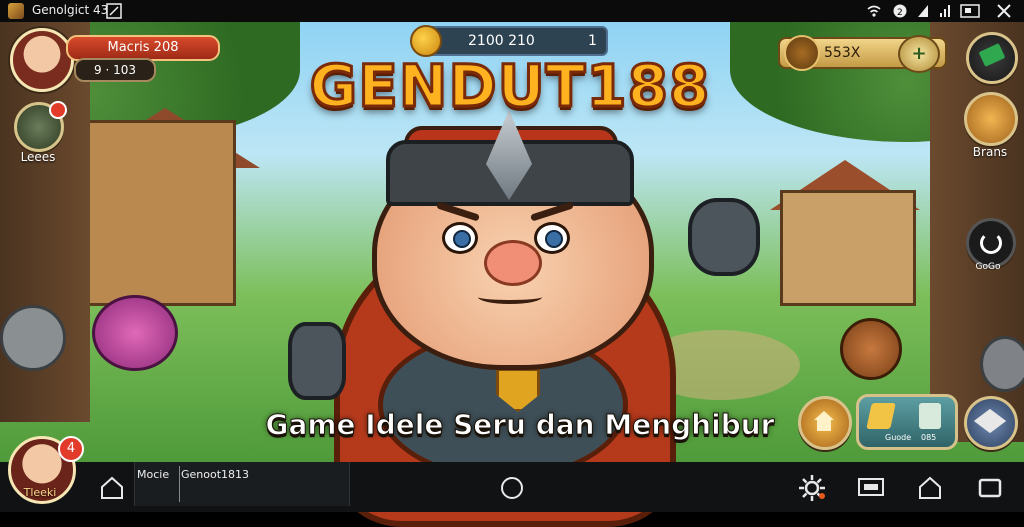 The width and height of the screenshot is (1024, 527). I want to click on bonus-label: Brans, so click(990, 152).